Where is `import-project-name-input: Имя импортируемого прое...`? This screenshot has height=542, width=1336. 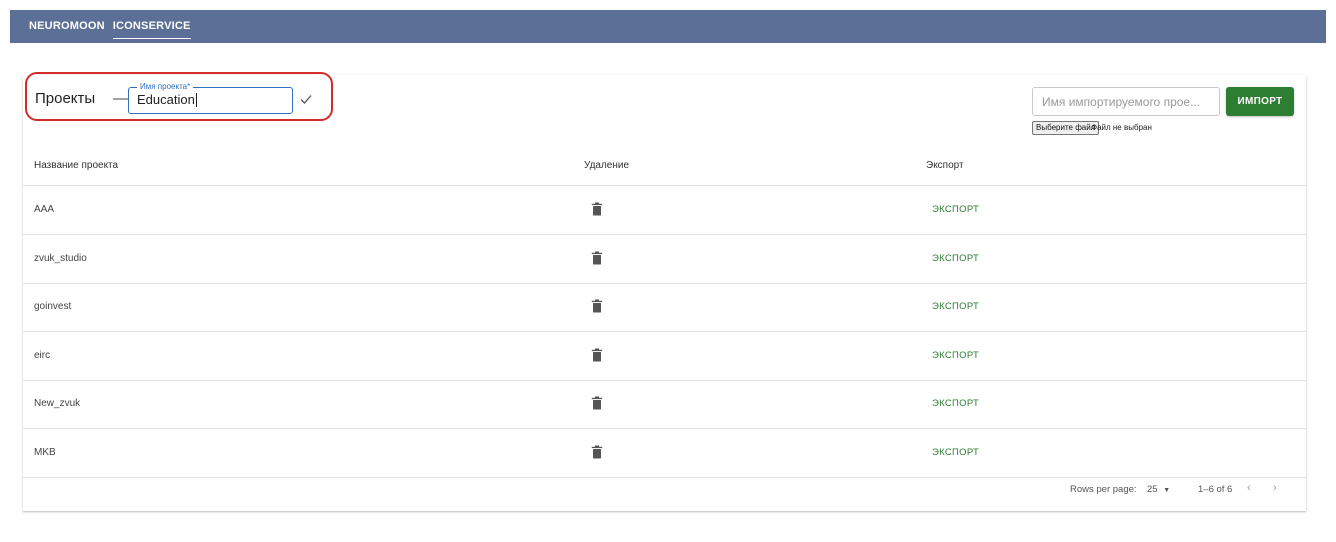 import-project-name-input: Имя импортируемого прое... is located at coordinates (1126, 101).